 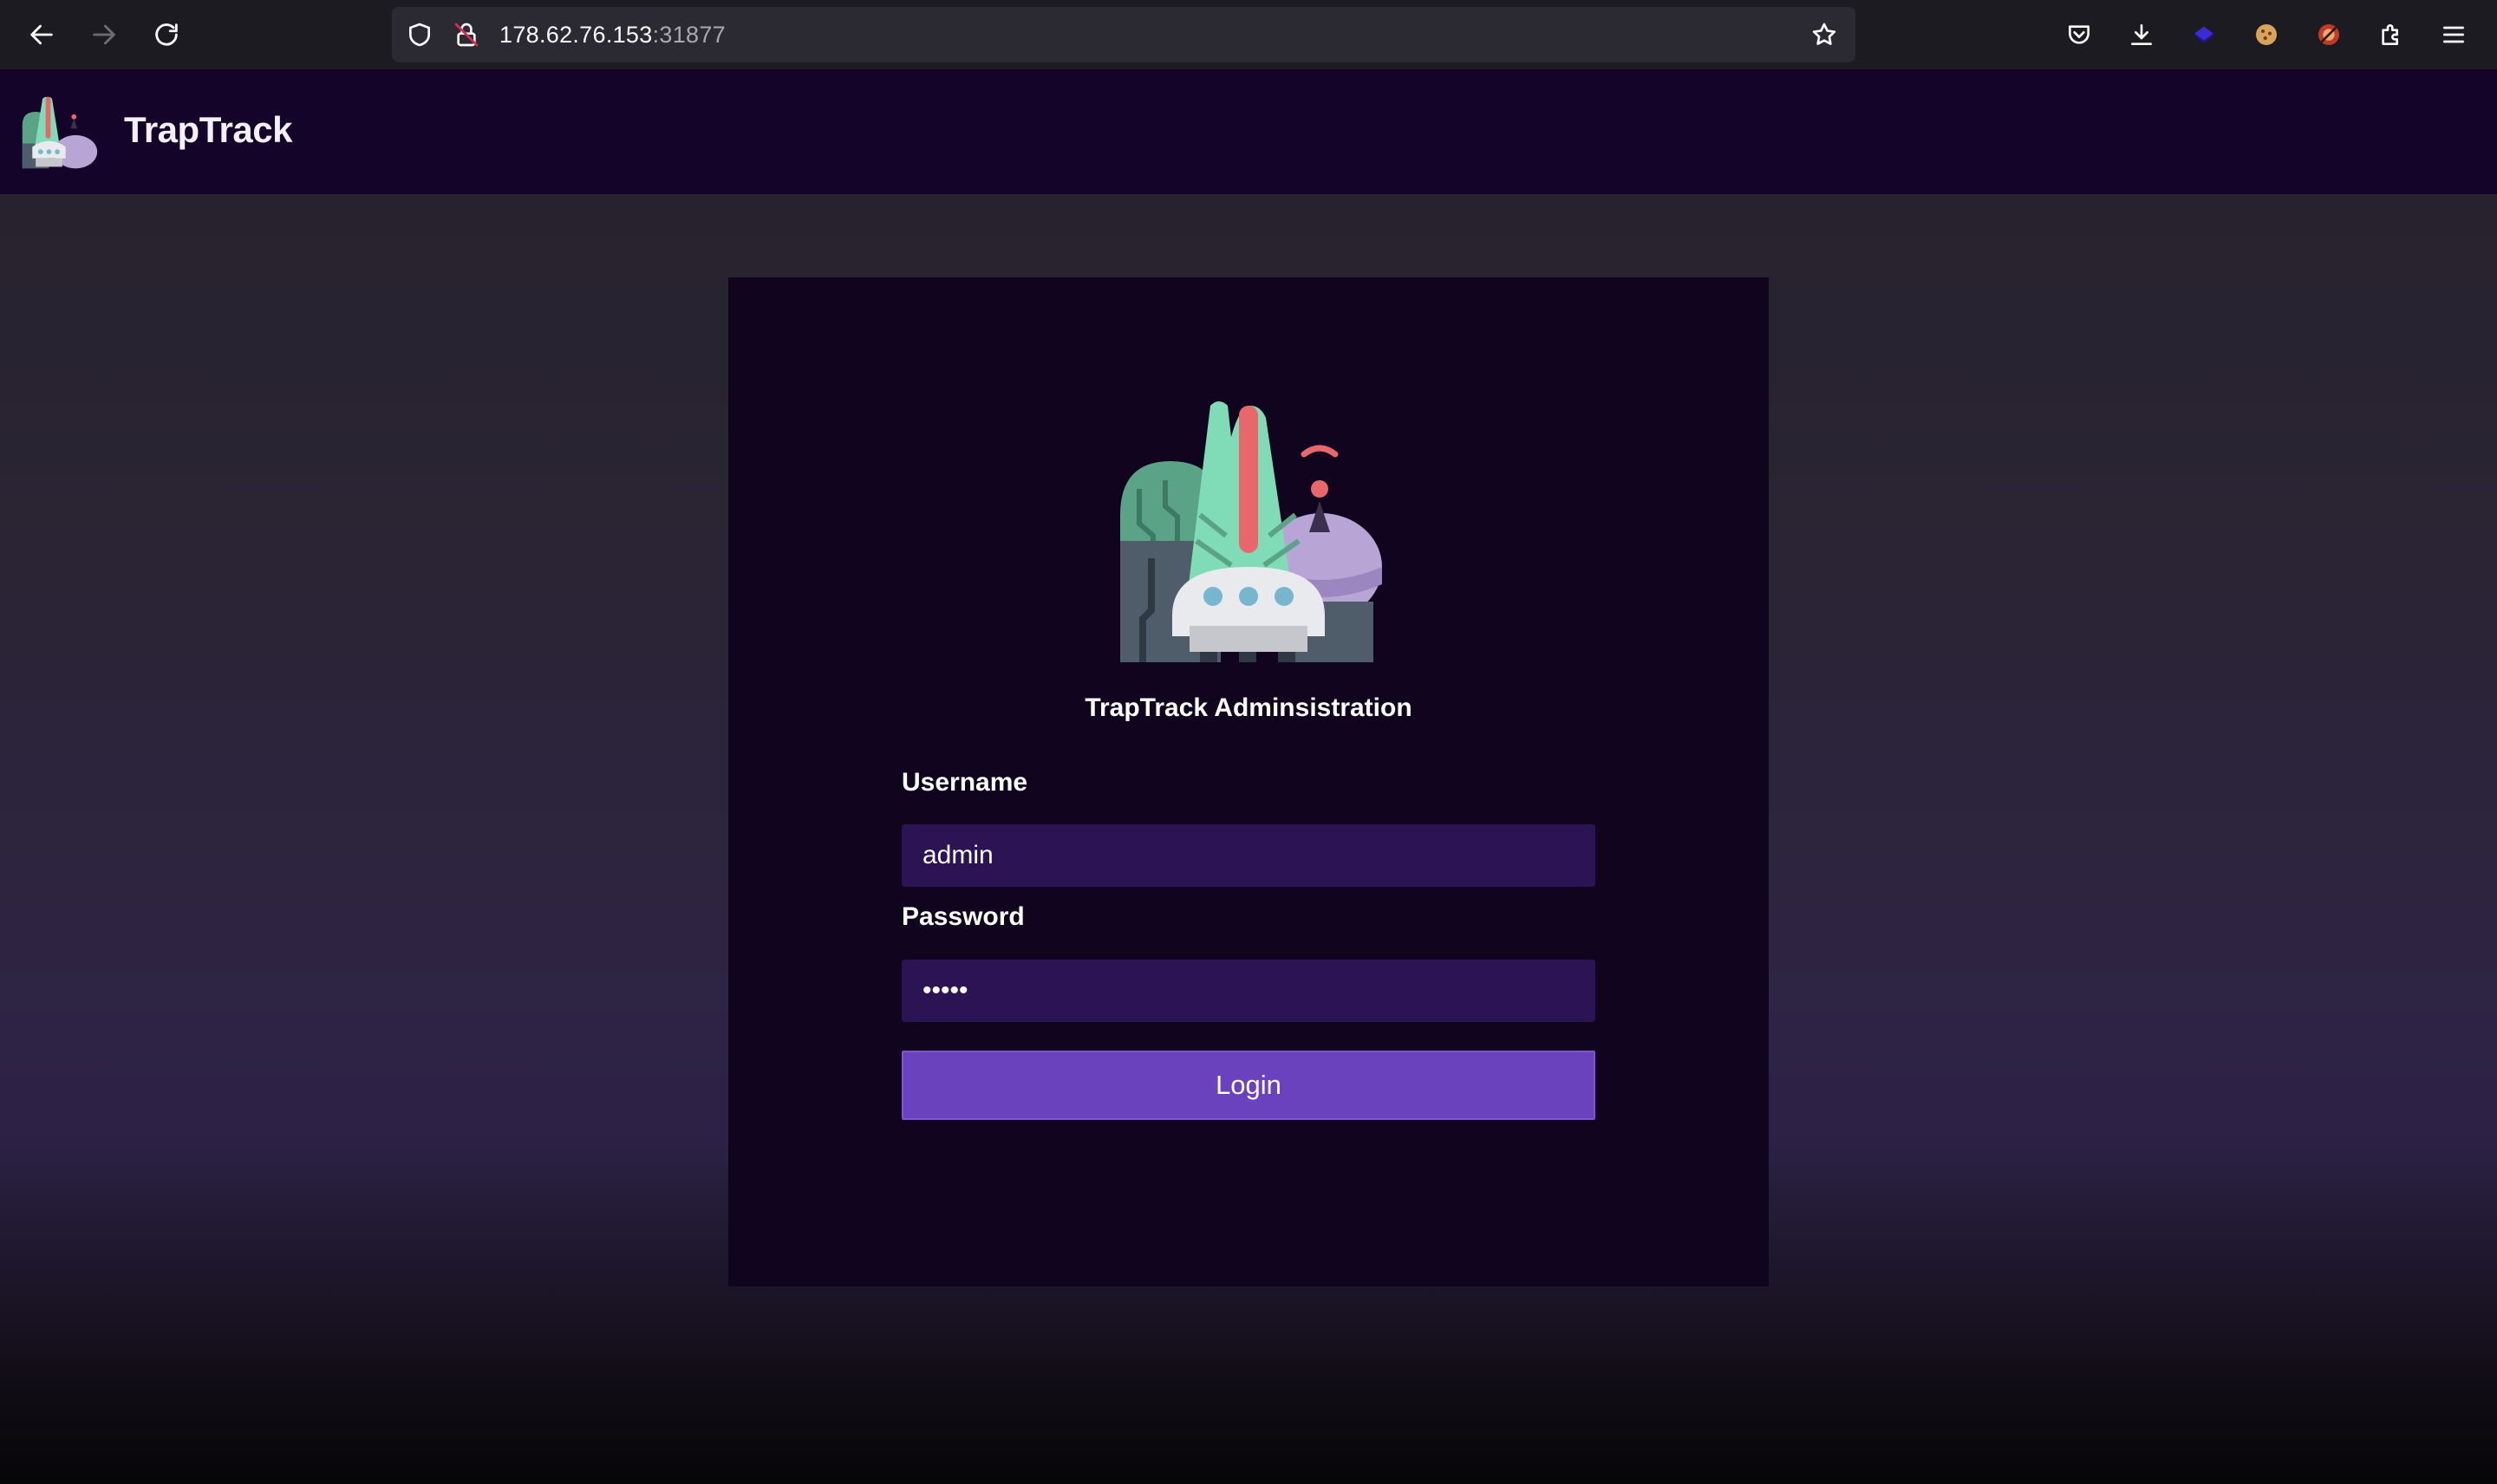 I want to click on url-text: 178.62.76.153:31877, so click(x=612, y=35).